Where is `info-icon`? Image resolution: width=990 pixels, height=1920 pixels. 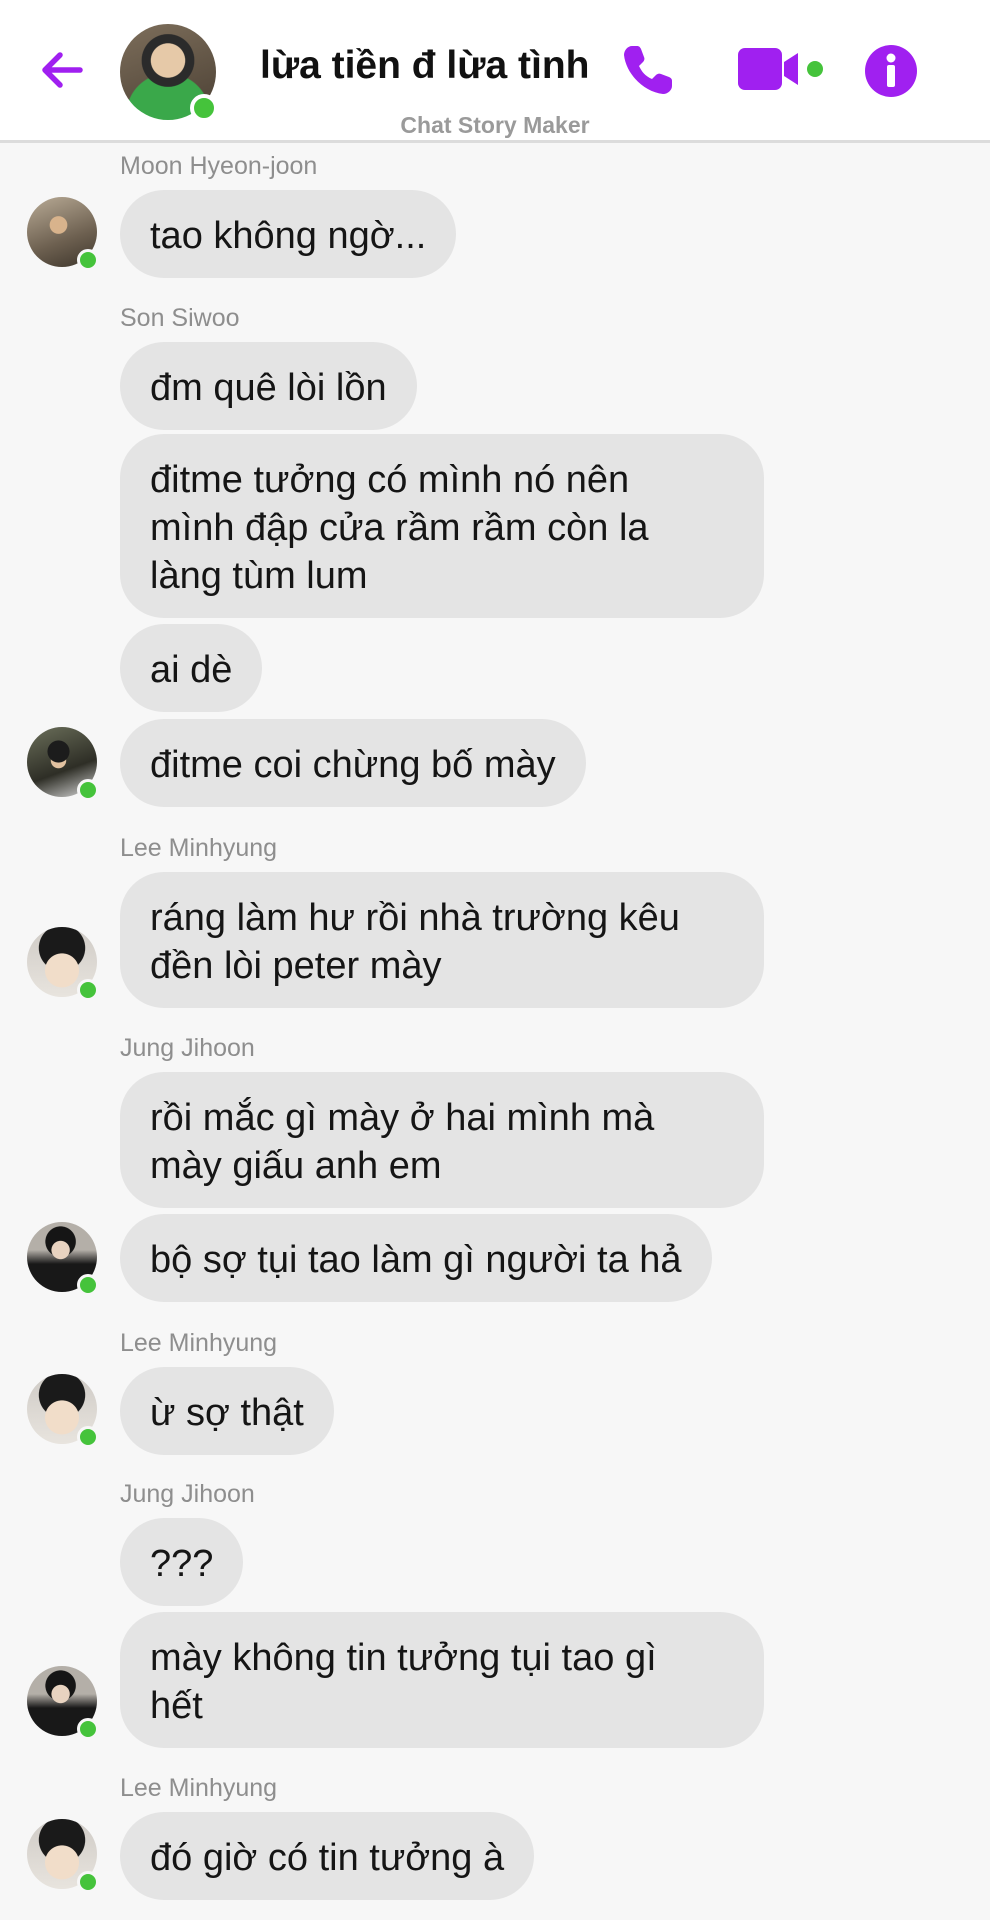 info-icon is located at coordinates (891, 71).